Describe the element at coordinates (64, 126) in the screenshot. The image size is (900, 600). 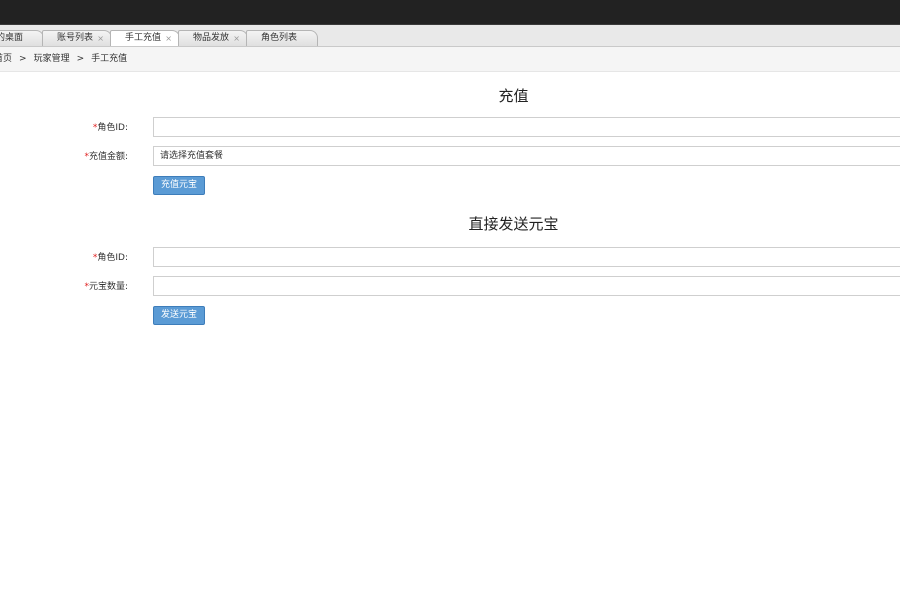
I see `role-id-label: *角色ID:` at that location.